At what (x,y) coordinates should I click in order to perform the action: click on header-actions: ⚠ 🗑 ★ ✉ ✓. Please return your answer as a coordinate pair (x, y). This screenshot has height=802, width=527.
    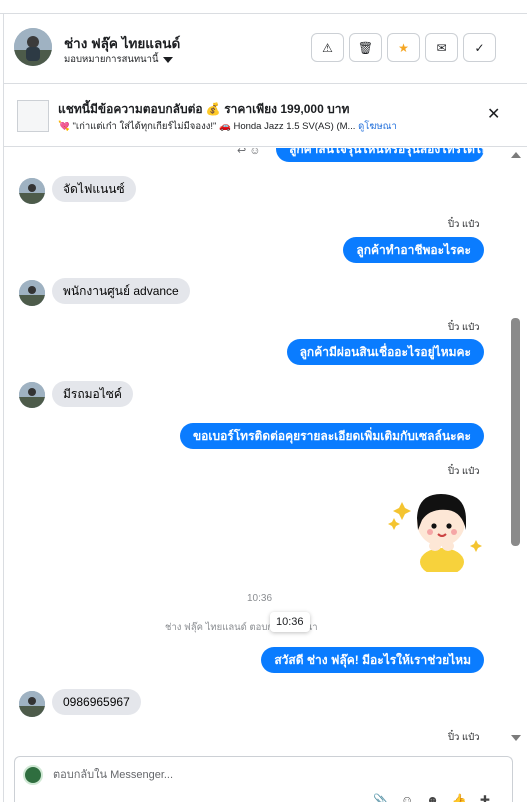
    Looking at the image, I should click on (403, 47).